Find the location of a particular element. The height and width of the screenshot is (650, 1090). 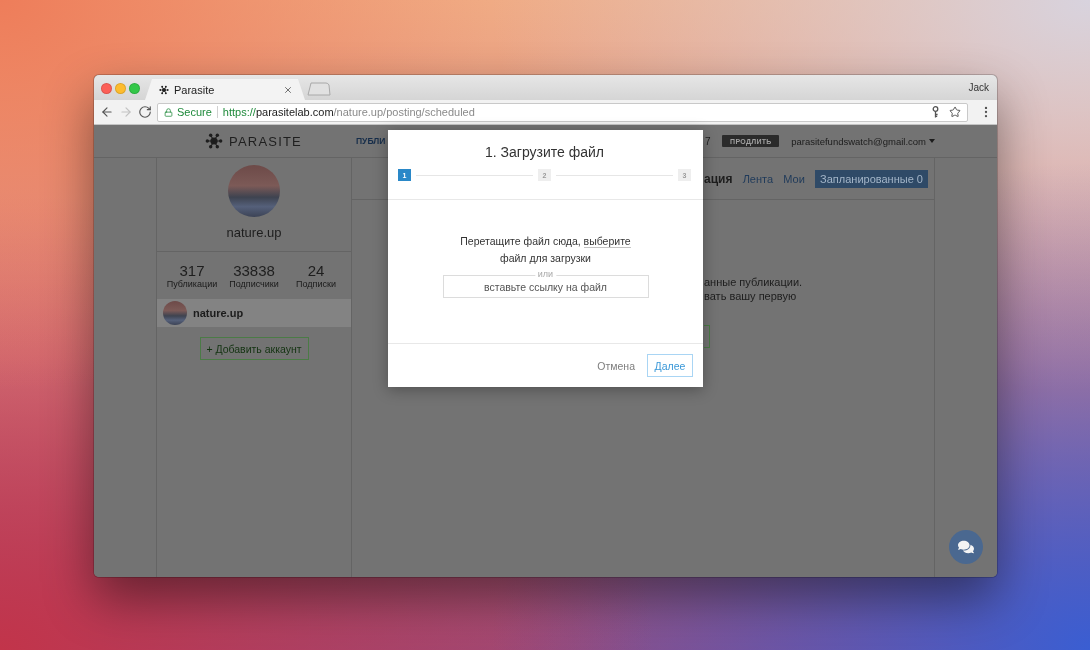

count-text: 7 is located at coordinates (708, 141).